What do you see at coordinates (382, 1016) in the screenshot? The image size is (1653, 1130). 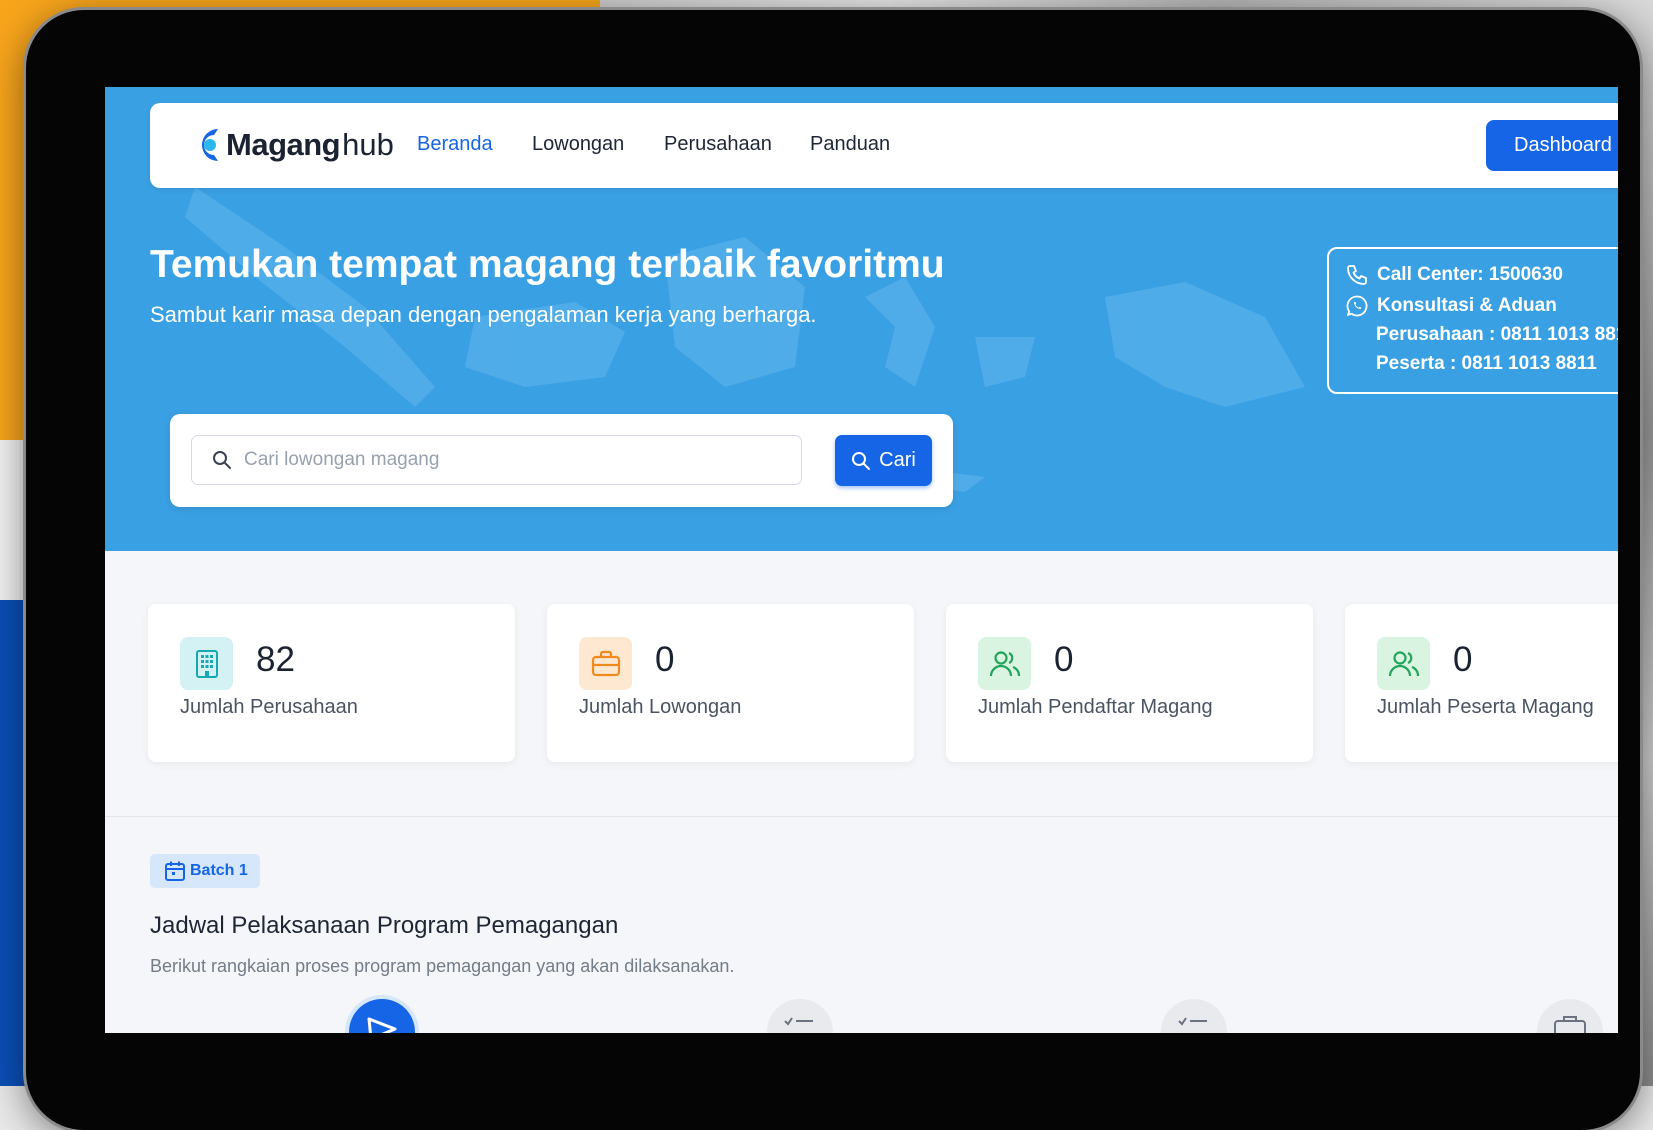 I see `timeline-step-active` at bounding box center [382, 1016].